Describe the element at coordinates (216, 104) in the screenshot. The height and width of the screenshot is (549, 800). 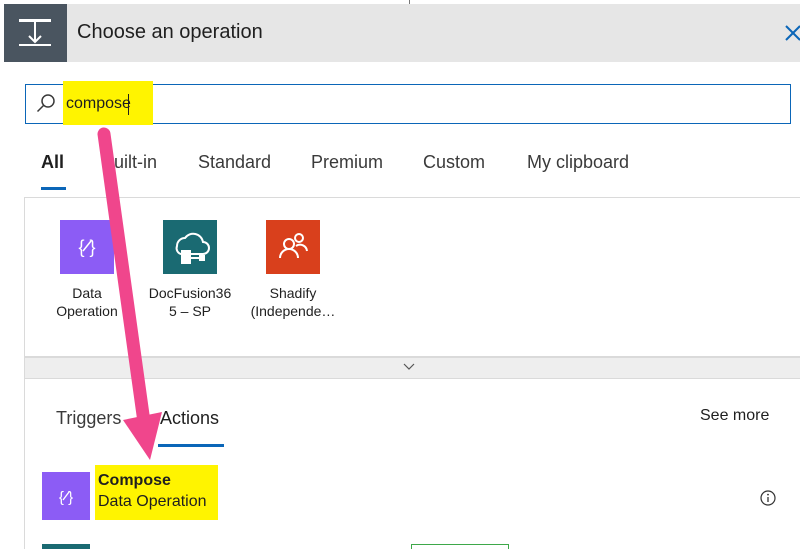
I see `search-input` at that location.